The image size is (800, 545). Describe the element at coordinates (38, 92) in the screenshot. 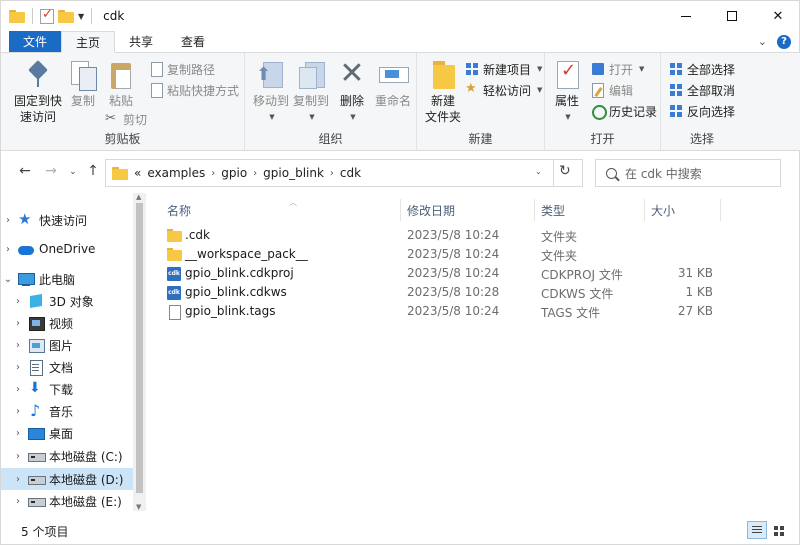

I see `pin-to-quick-access-button: 固定到快 速访问` at that location.